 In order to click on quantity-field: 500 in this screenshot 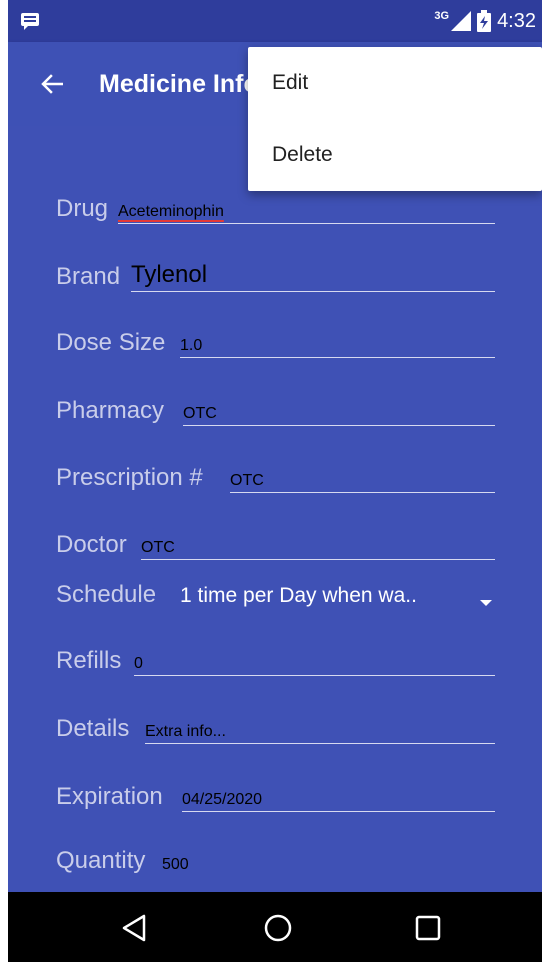, I will do `click(328, 859)`.